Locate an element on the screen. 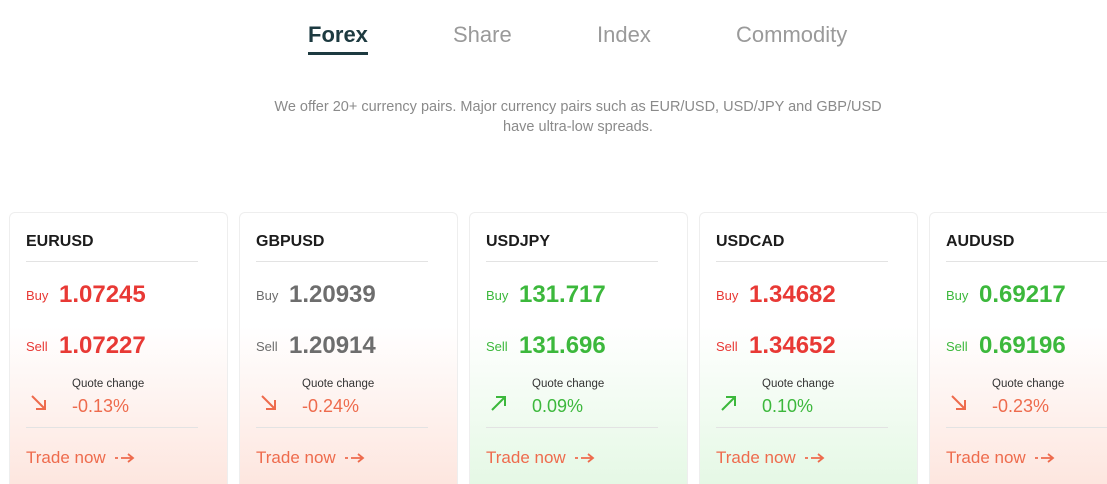  tab-commodity: Commodity is located at coordinates (791, 35).